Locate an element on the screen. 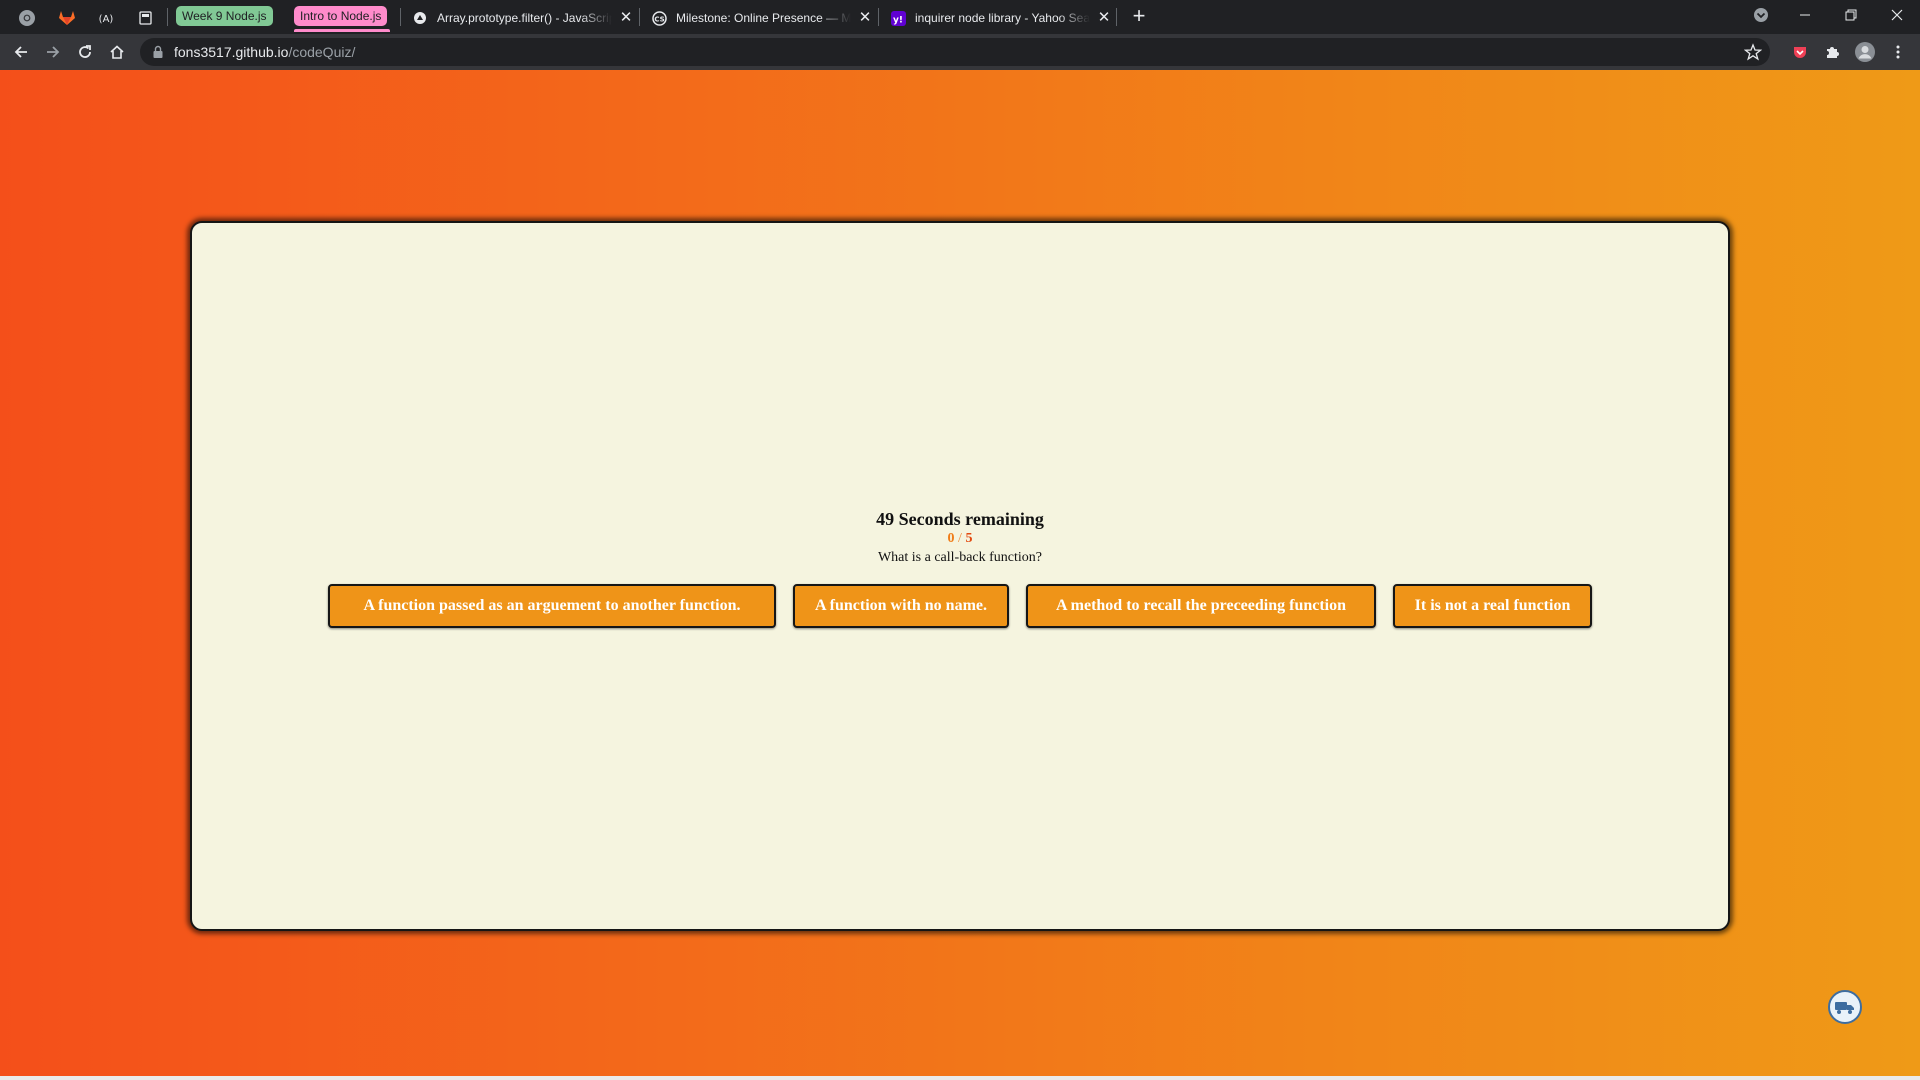 This screenshot has height=1080, width=1920. extensions-button is located at coordinates (1832, 52).